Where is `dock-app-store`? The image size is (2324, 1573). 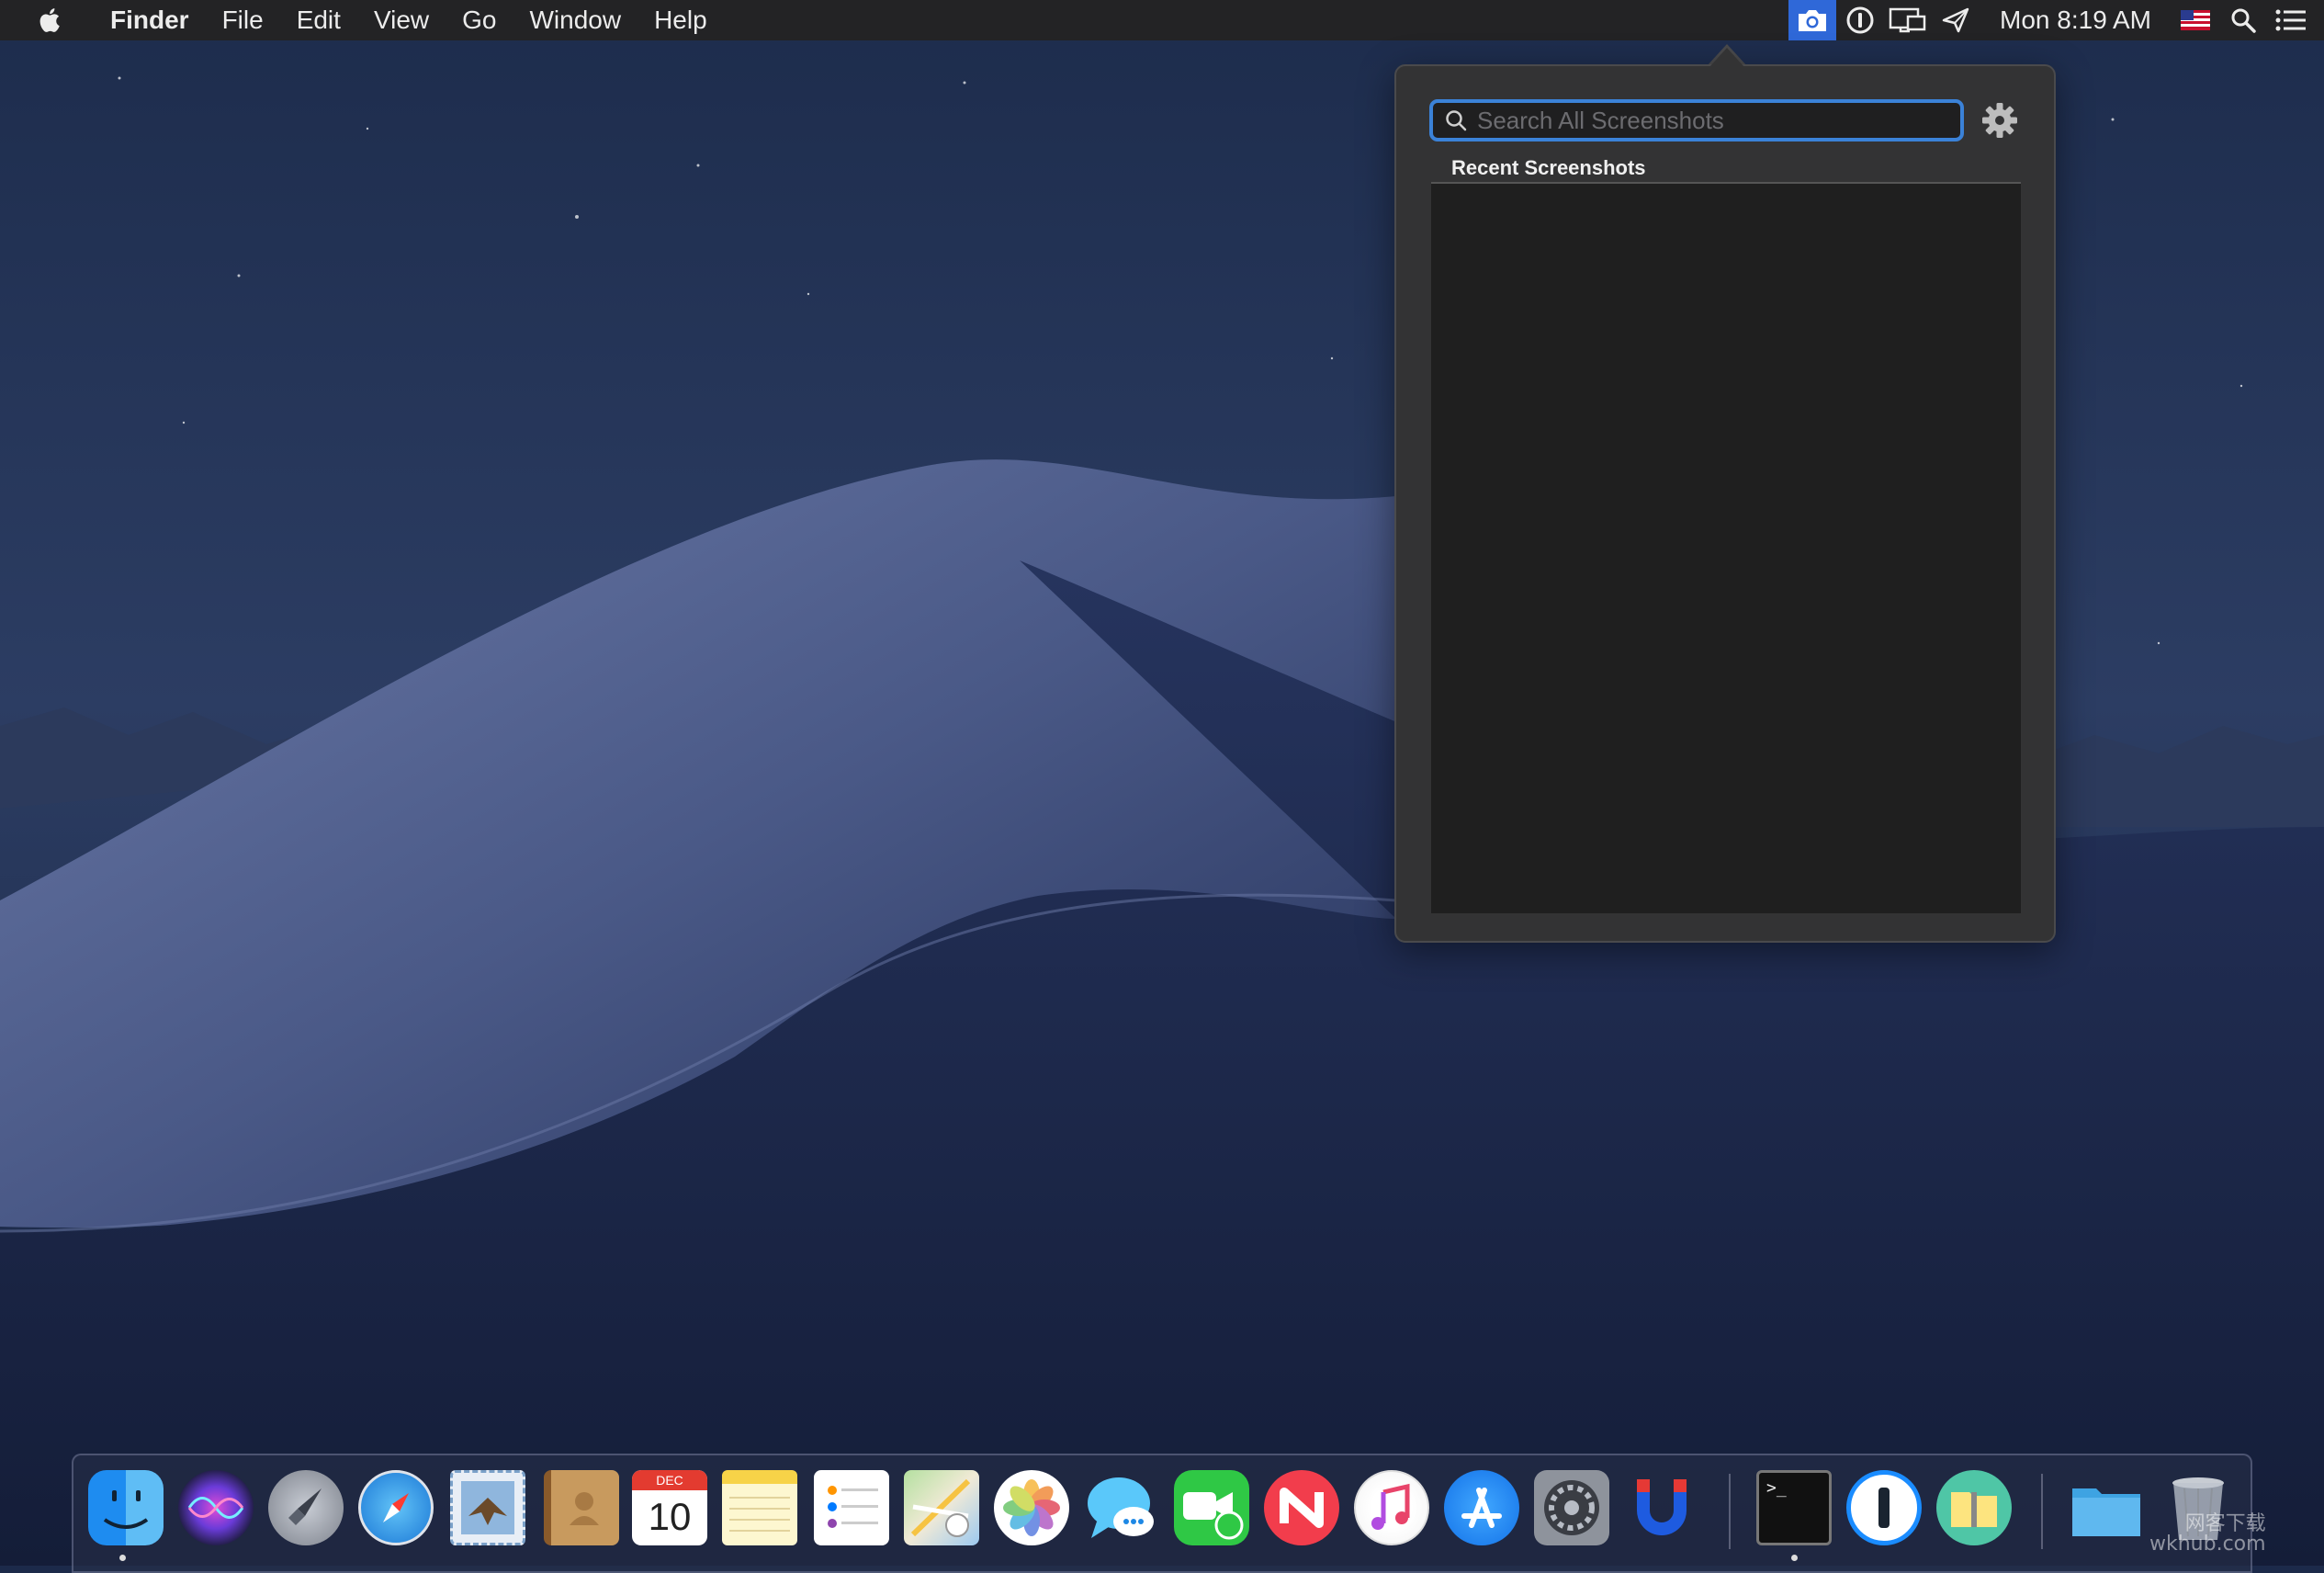
dock-app-store is located at coordinates (1481, 1507).